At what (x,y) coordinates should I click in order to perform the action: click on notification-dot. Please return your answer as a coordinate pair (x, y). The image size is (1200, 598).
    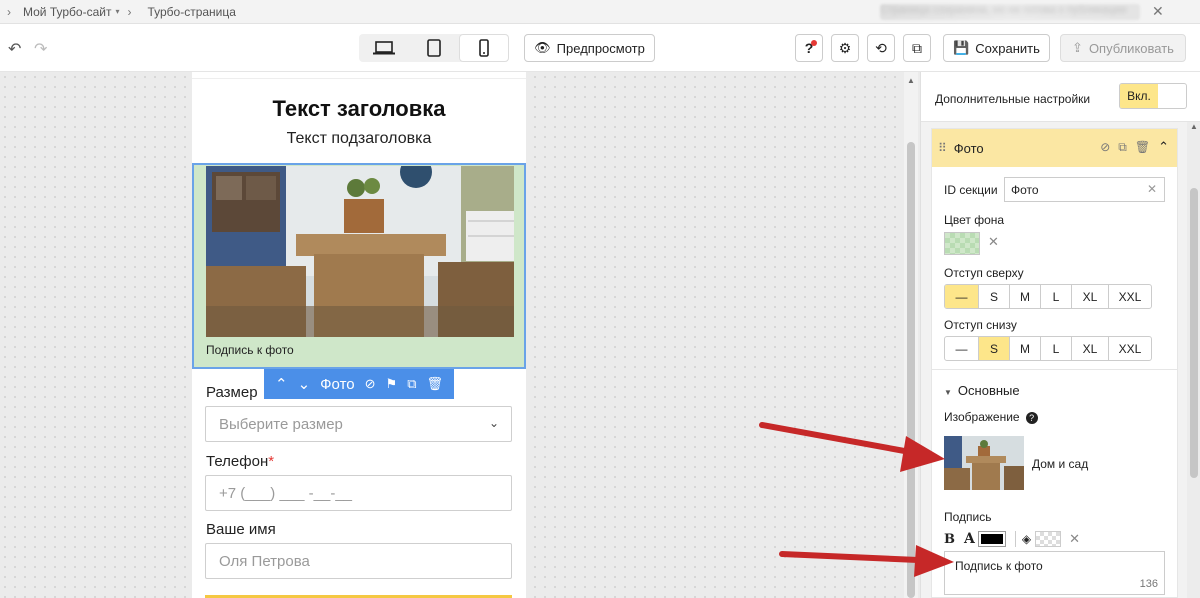
    Looking at the image, I should click on (814, 43).